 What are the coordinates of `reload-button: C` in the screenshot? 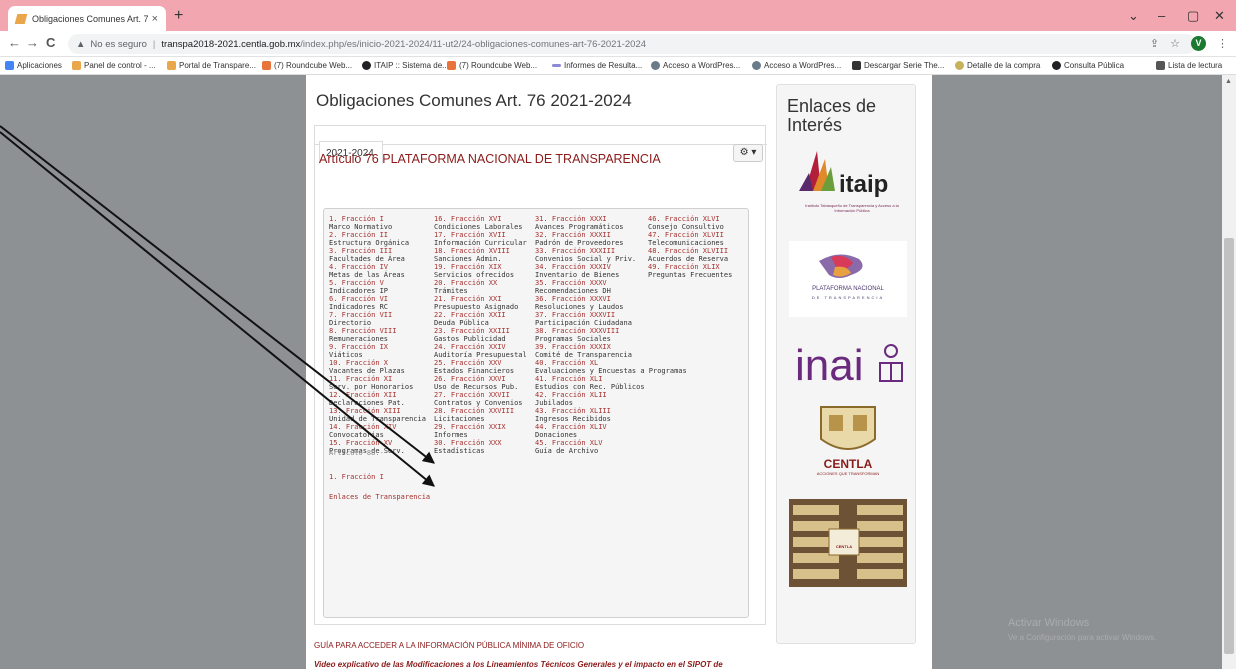 It's located at (50, 42).